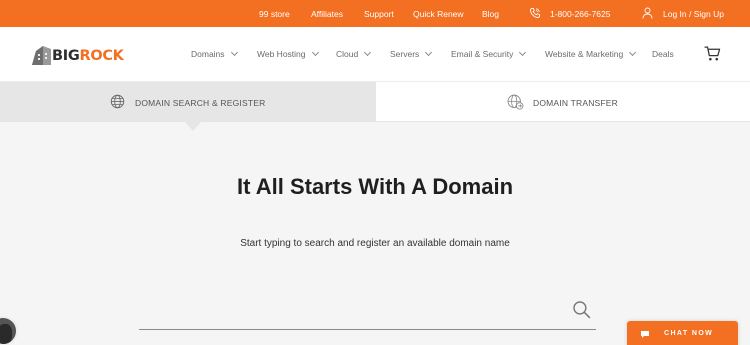 This screenshot has width=750, height=345. Describe the element at coordinates (584, 54) in the screenshot. I see `nav-item-label: Website & Marketing` at that location.